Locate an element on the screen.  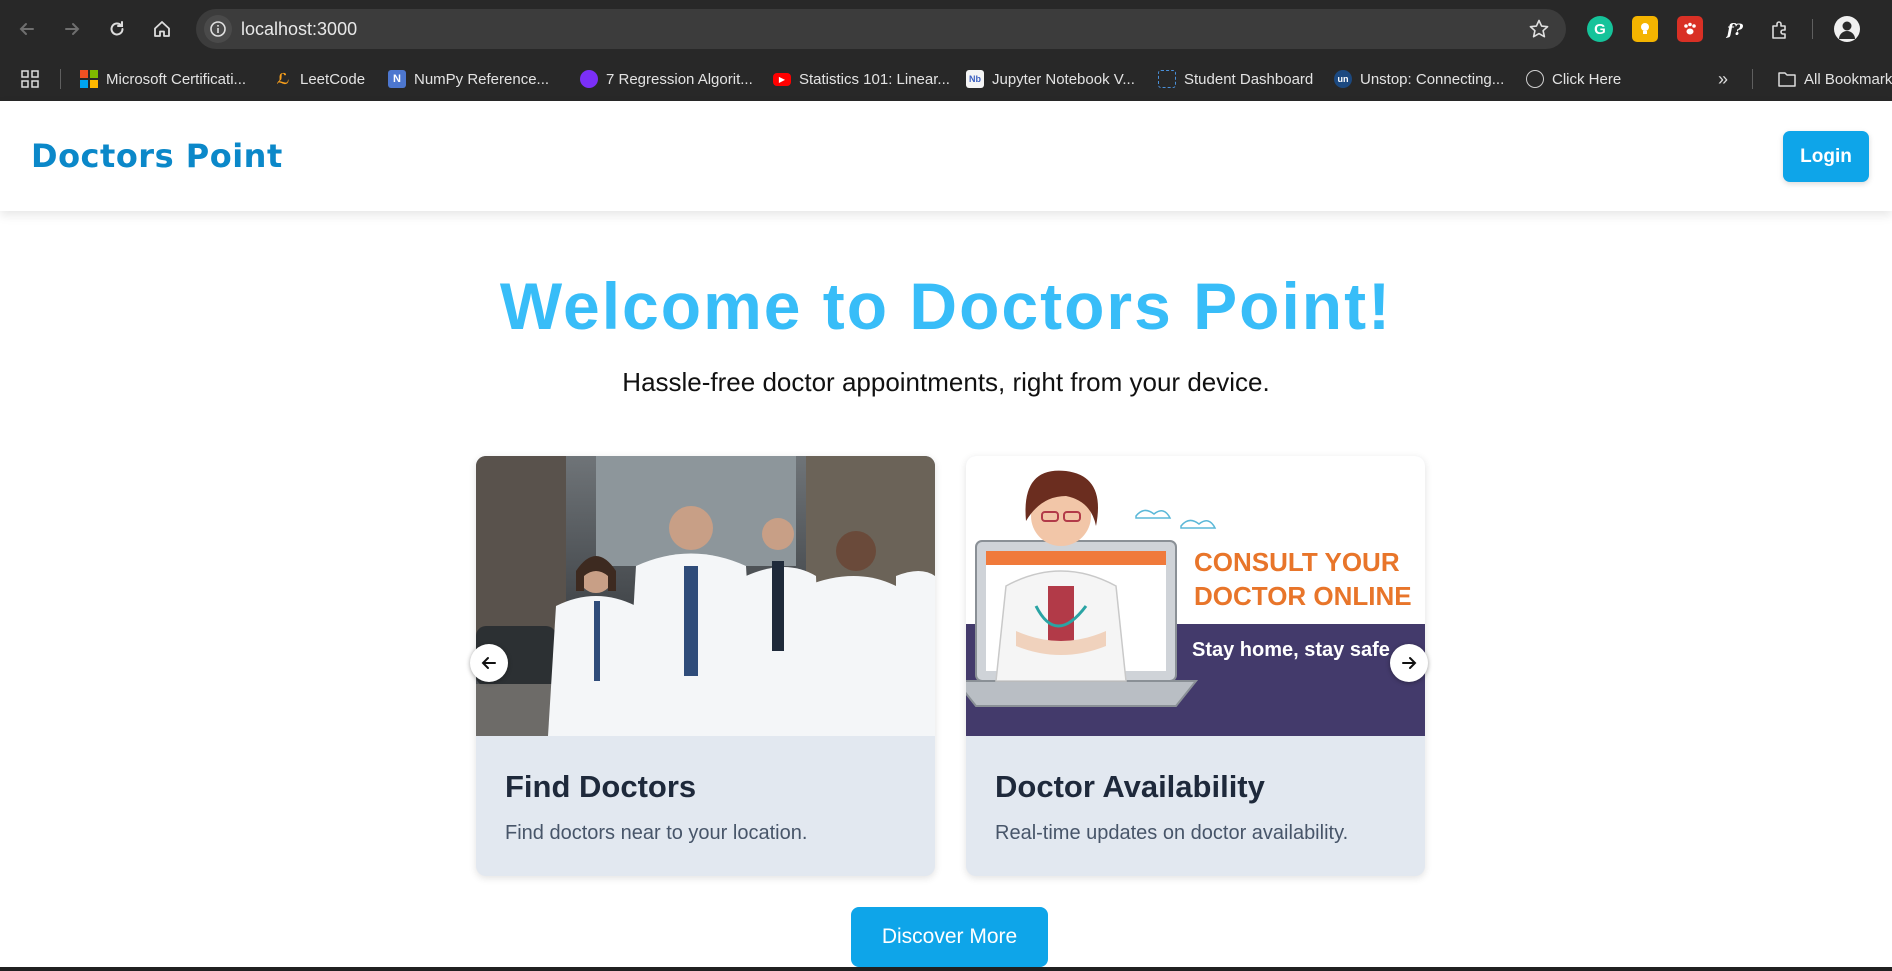
bookmark-item: Student Dashboard is located at coordinates (1235, 79).